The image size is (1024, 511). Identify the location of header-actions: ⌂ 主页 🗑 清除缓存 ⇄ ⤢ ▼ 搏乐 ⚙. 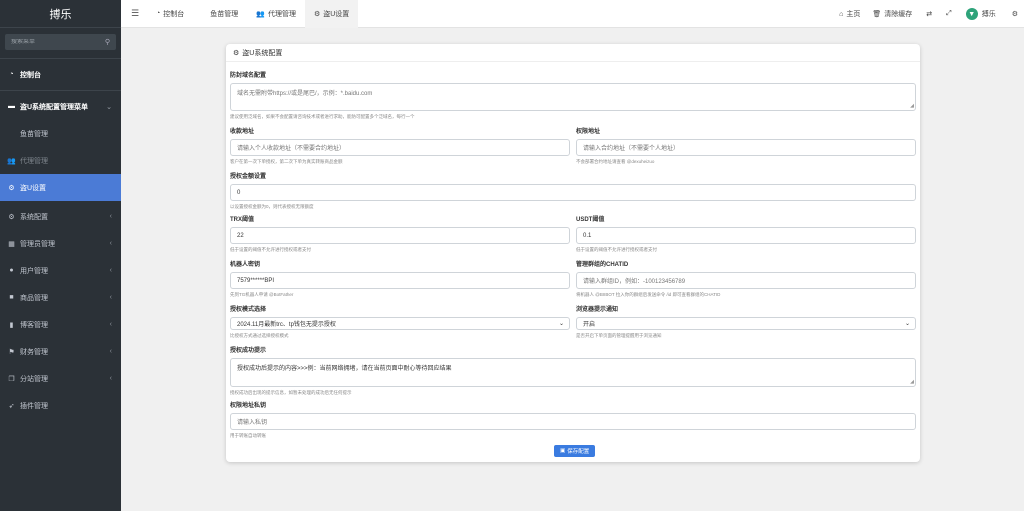
(922, 14).